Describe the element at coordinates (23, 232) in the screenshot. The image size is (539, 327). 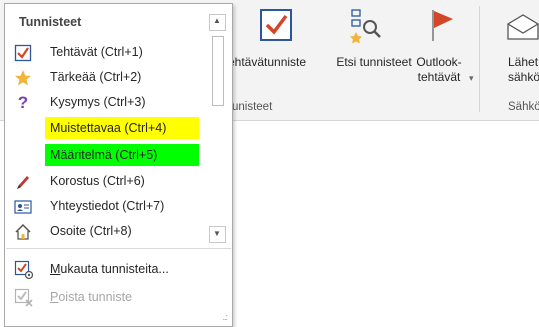
I see `house-icon` at that location.